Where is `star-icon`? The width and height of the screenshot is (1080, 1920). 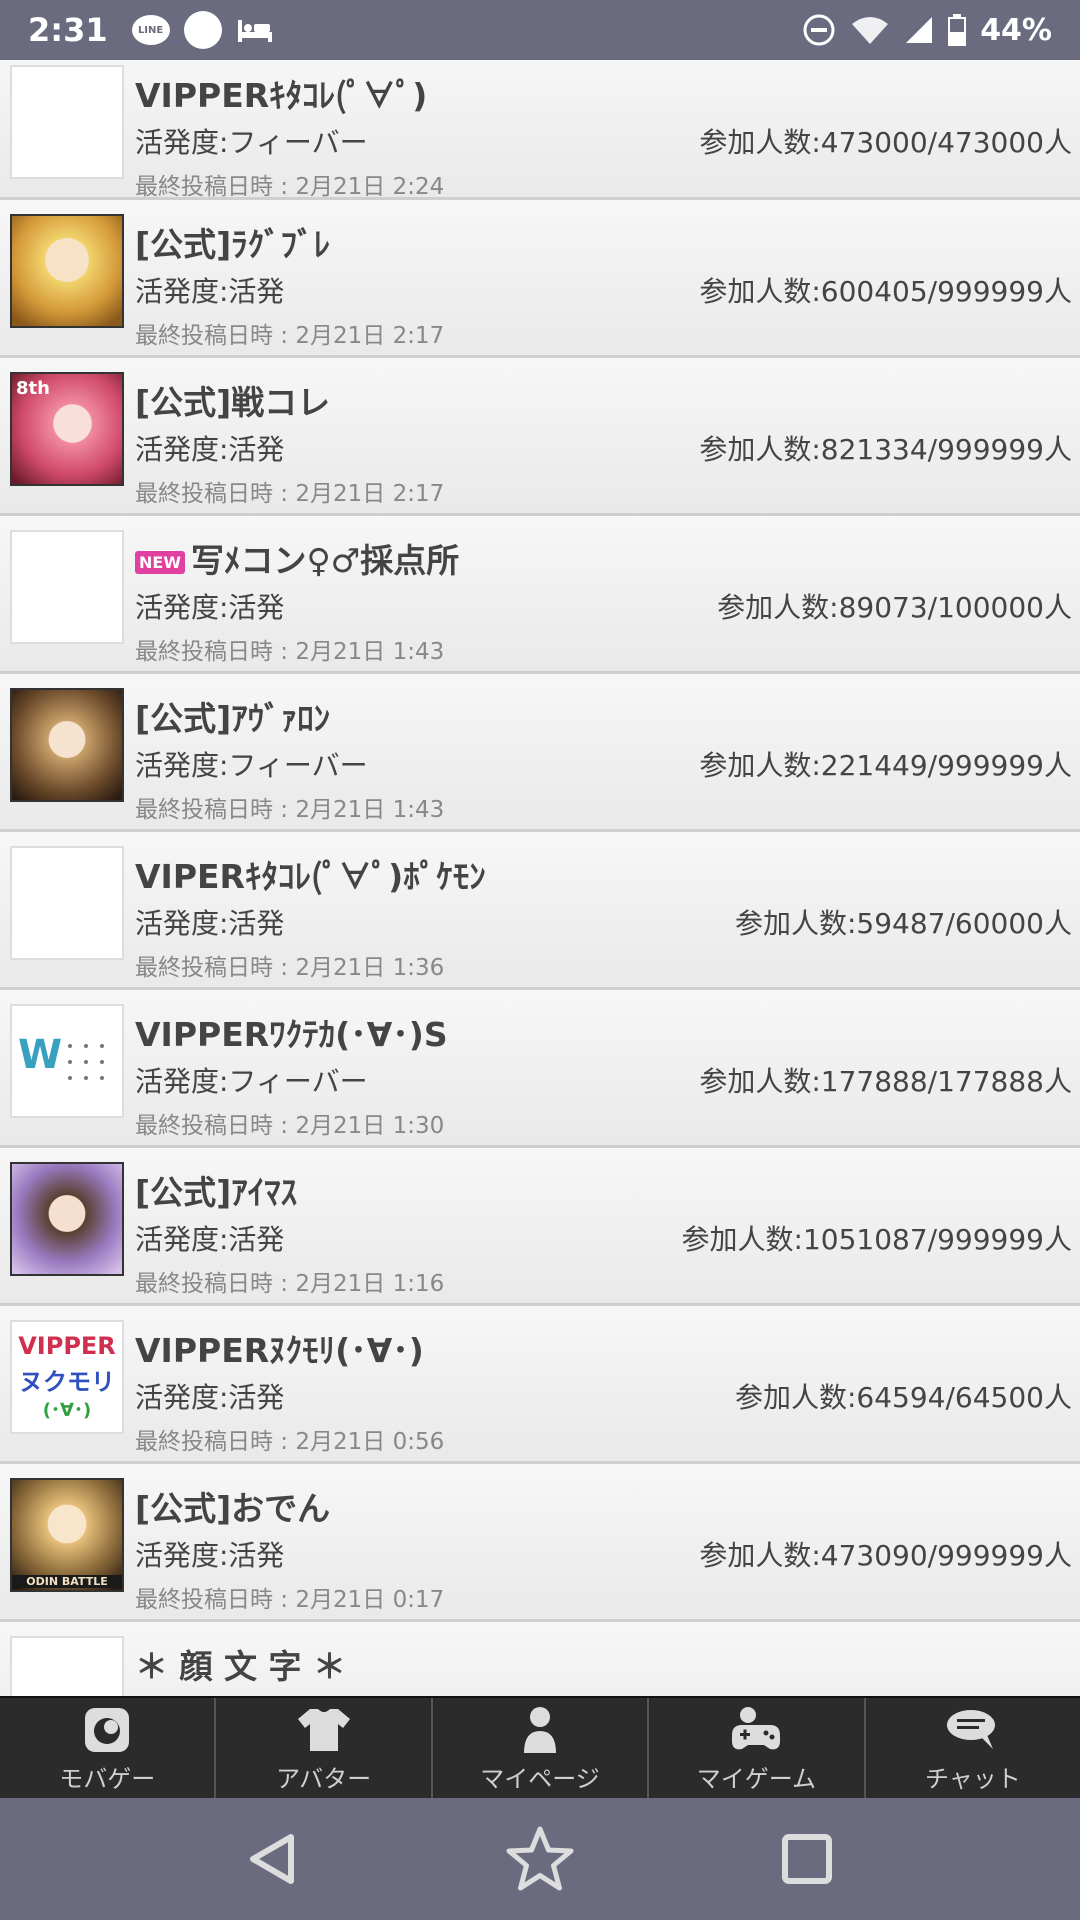 star-icon is located at coordinates (540, 1858).